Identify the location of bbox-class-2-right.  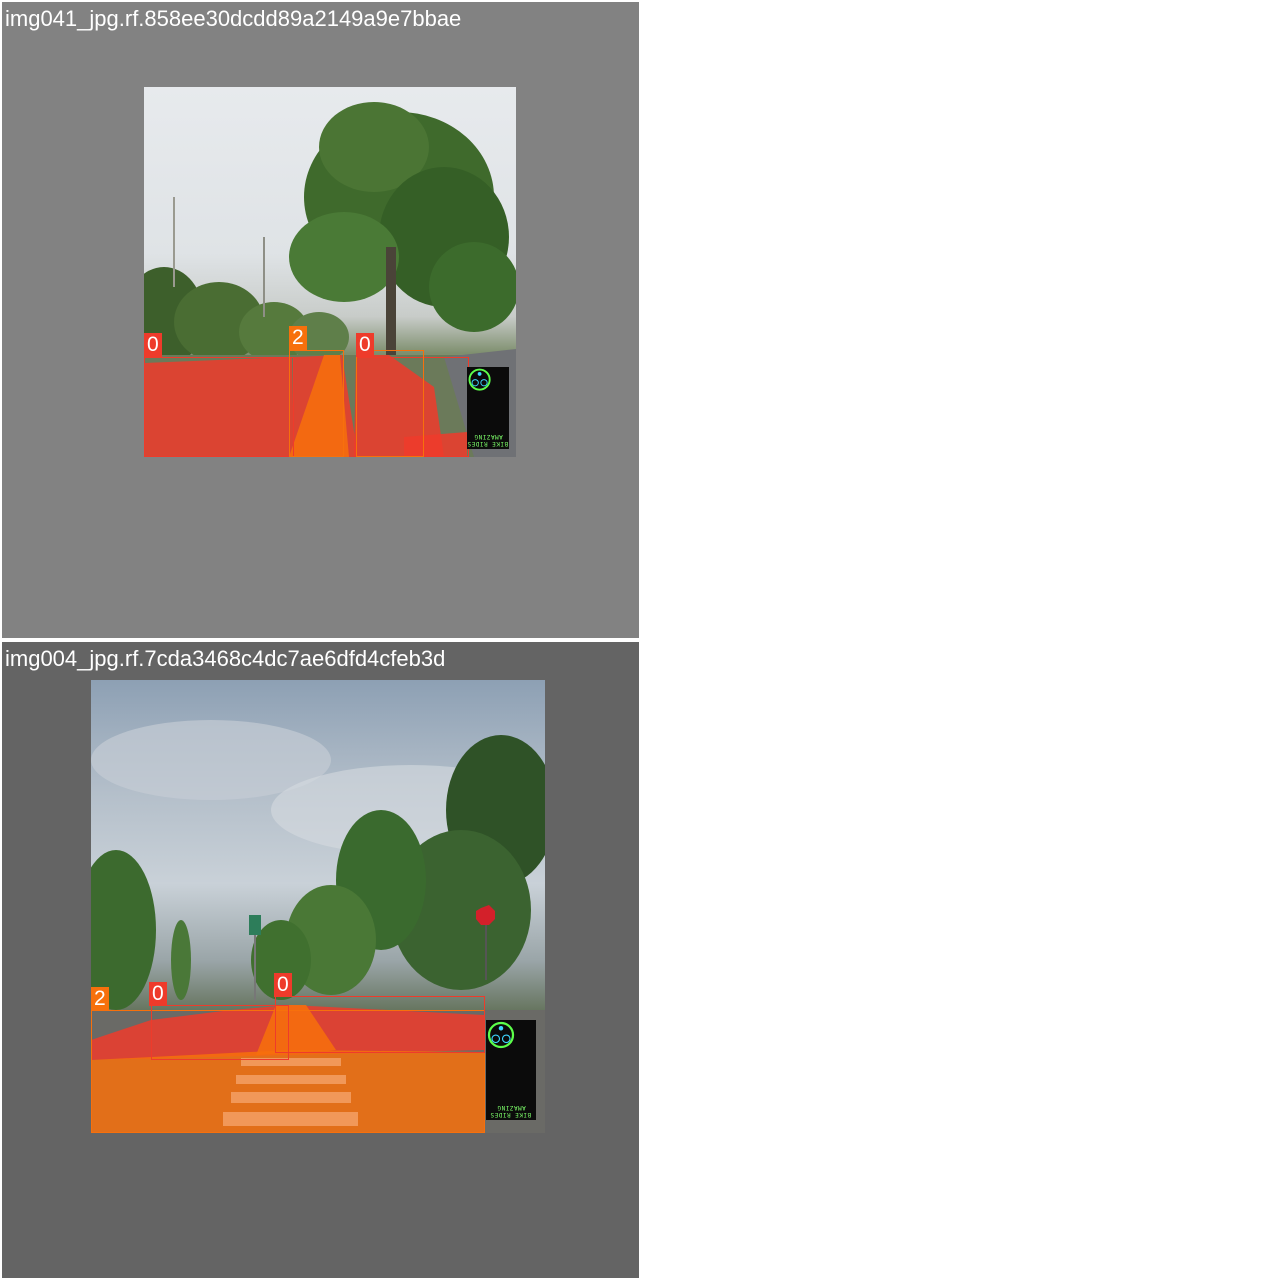
(390, 403).